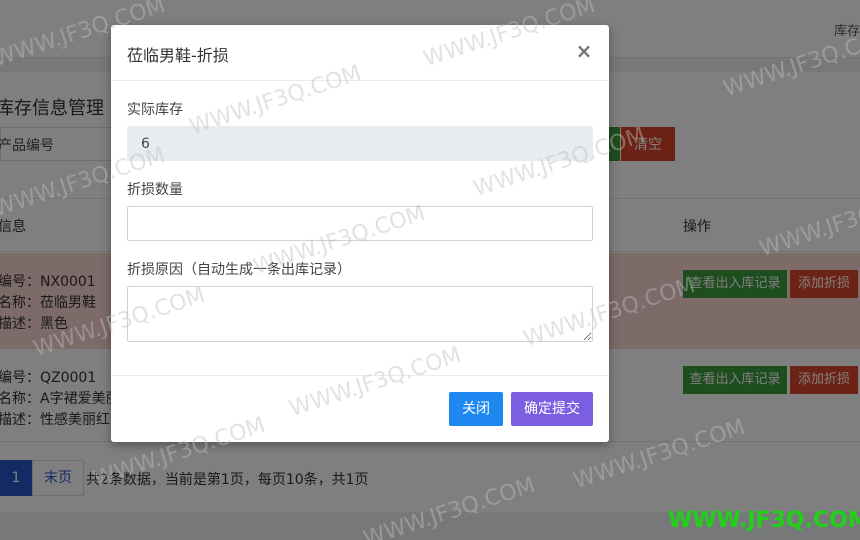  Describe the element at coordinates (584, 51) in the screenshot. I see `close-icon: ×` at that location.